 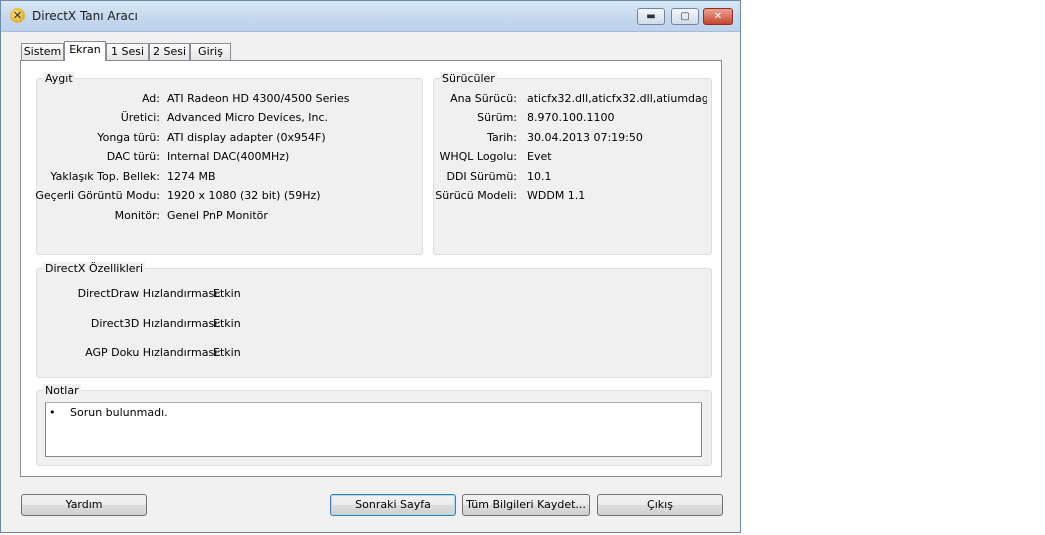 I want to click on notes-textbox: • Sorun bulunmadı., so click(x=373, y=429).